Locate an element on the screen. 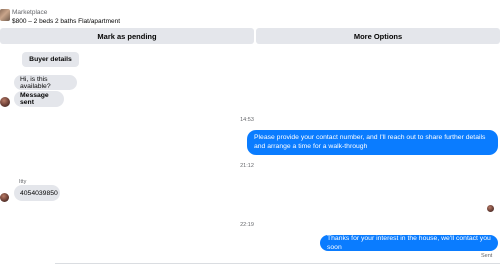 The height and width of the screenshot is (265, 500). incoming-message: Message sent is located at coordinates (39, 99).